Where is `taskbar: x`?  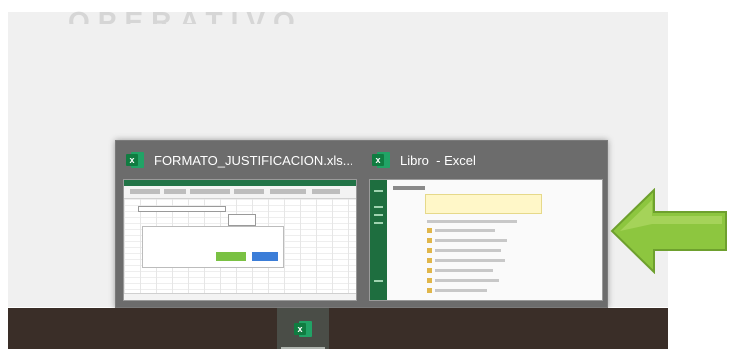
taskbar: x is located at coordinates (338, 328).